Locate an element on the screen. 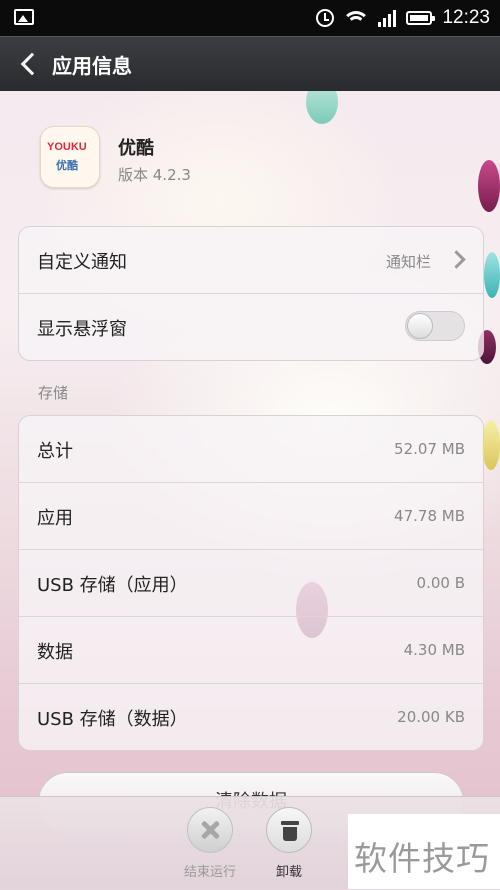  storage-row-usb-data: USB 存储（数据） 20.00 KB is located at coordinates (251, 717).